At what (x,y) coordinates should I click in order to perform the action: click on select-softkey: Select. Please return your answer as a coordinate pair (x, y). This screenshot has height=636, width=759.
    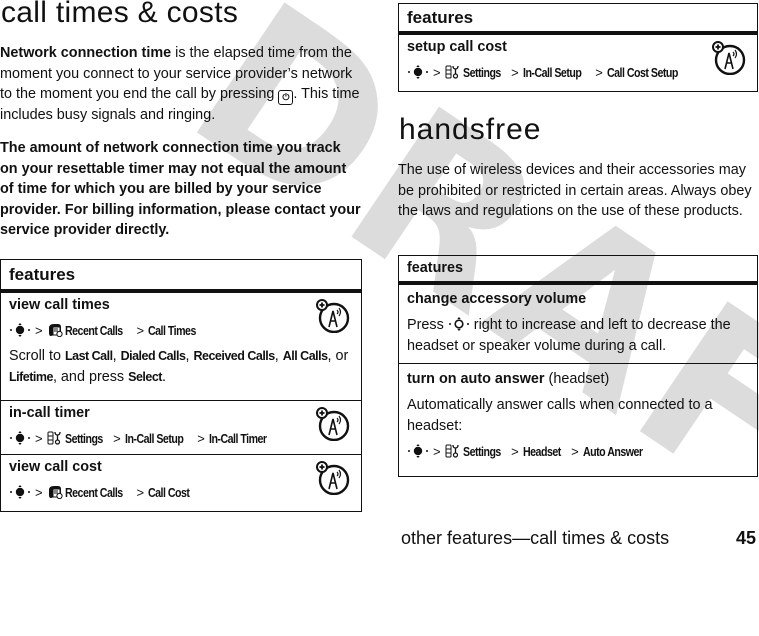
    Looking at the image, I should click on (145, 376).